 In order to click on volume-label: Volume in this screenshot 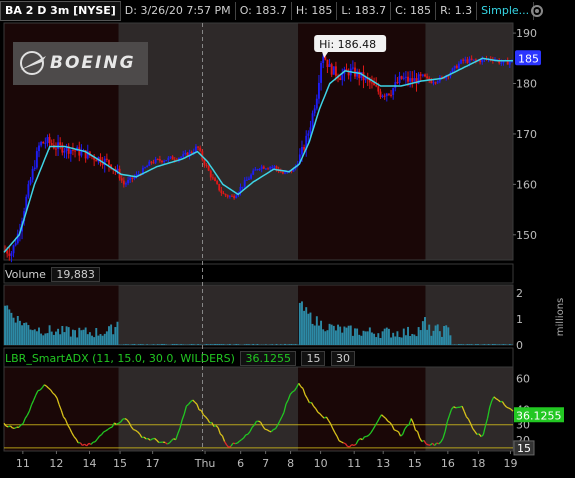, I will do `click(25, 274)`.